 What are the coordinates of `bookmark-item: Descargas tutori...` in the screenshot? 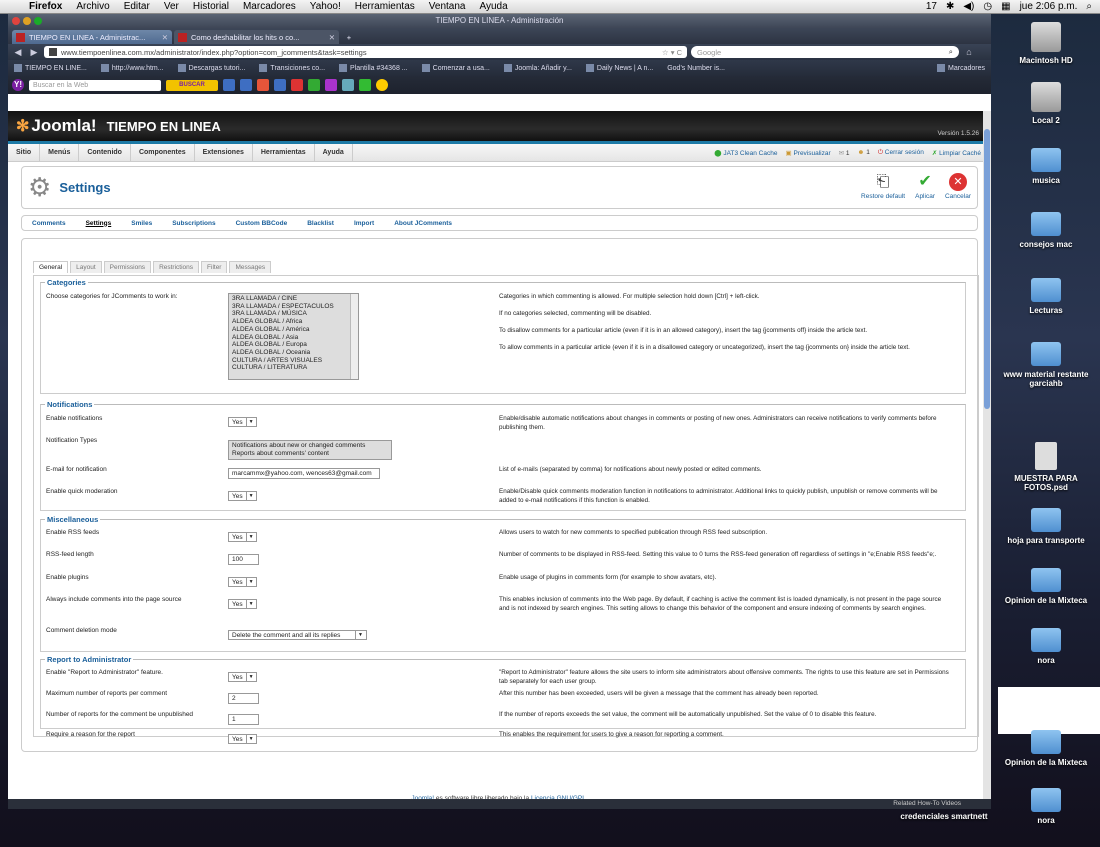 It's located at (211, 68).